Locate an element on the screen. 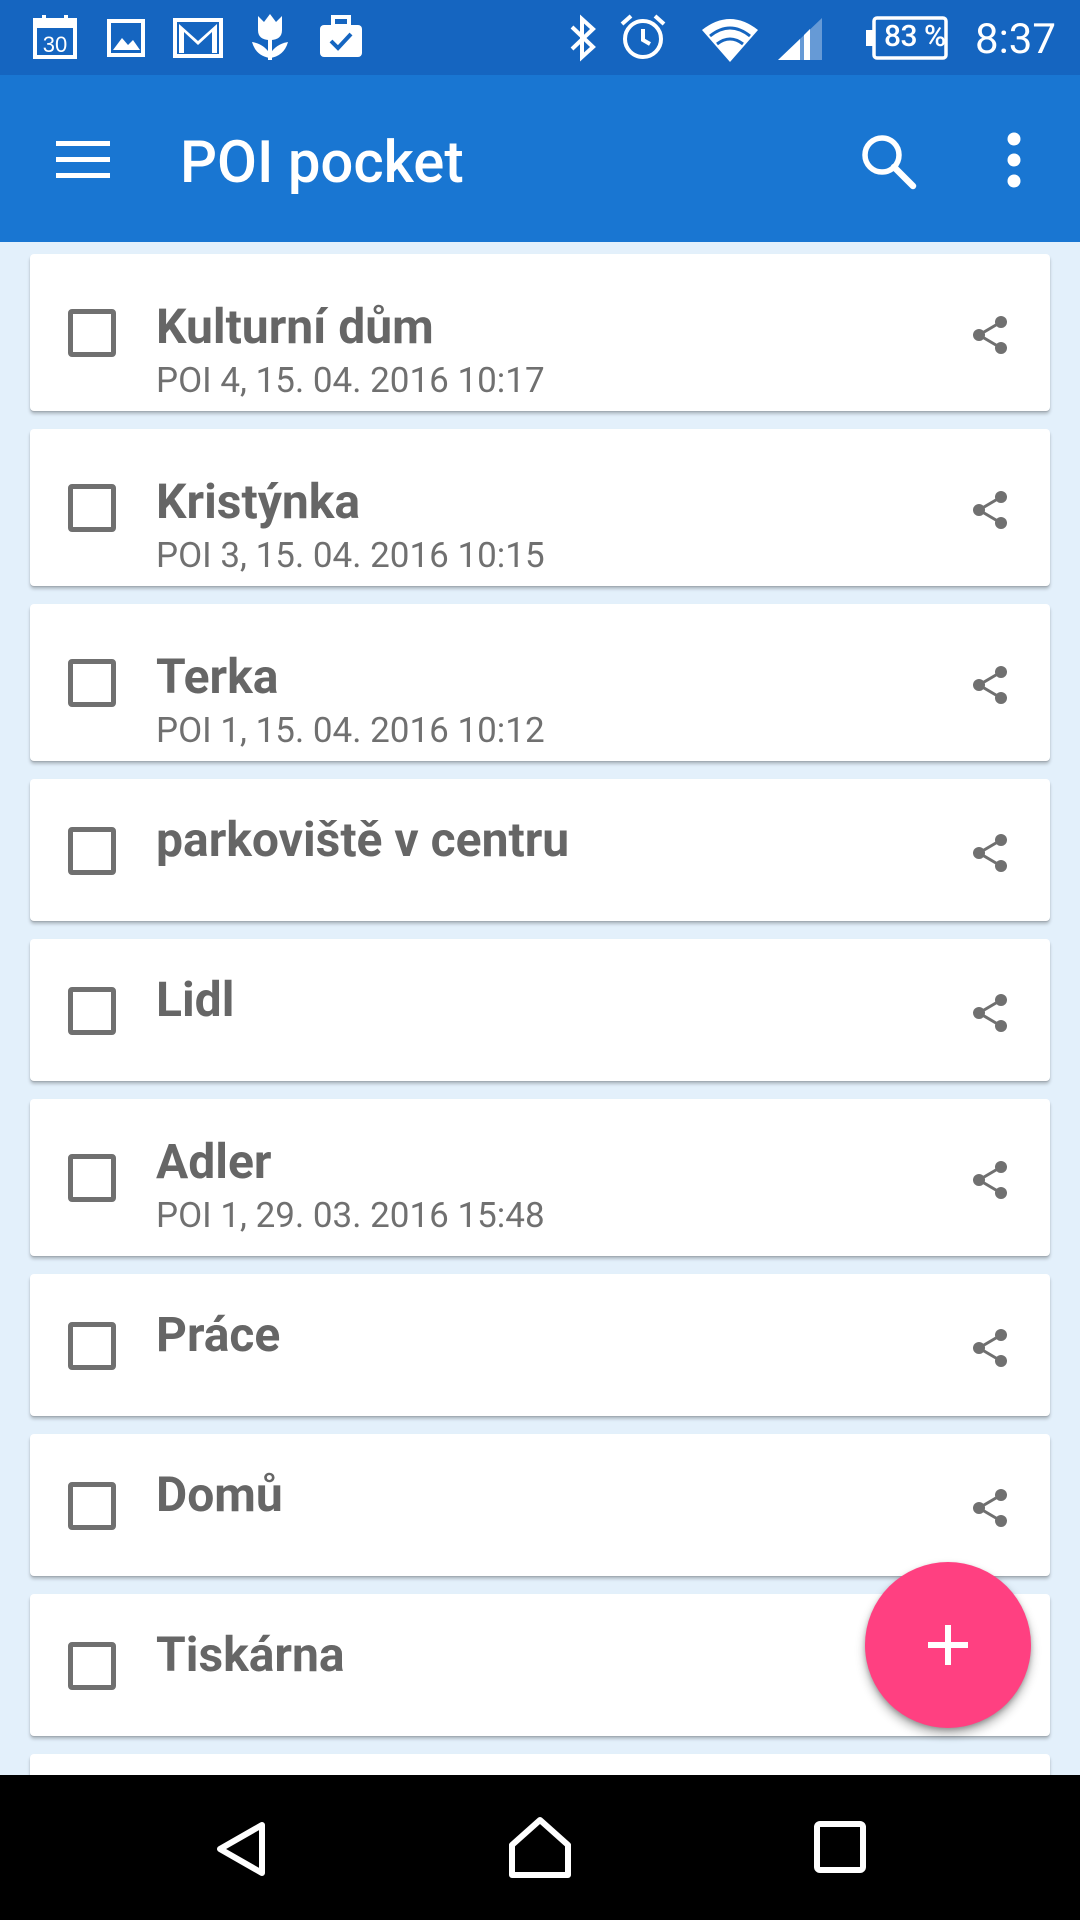  gmail-icon is located at coordinates (198, 38).